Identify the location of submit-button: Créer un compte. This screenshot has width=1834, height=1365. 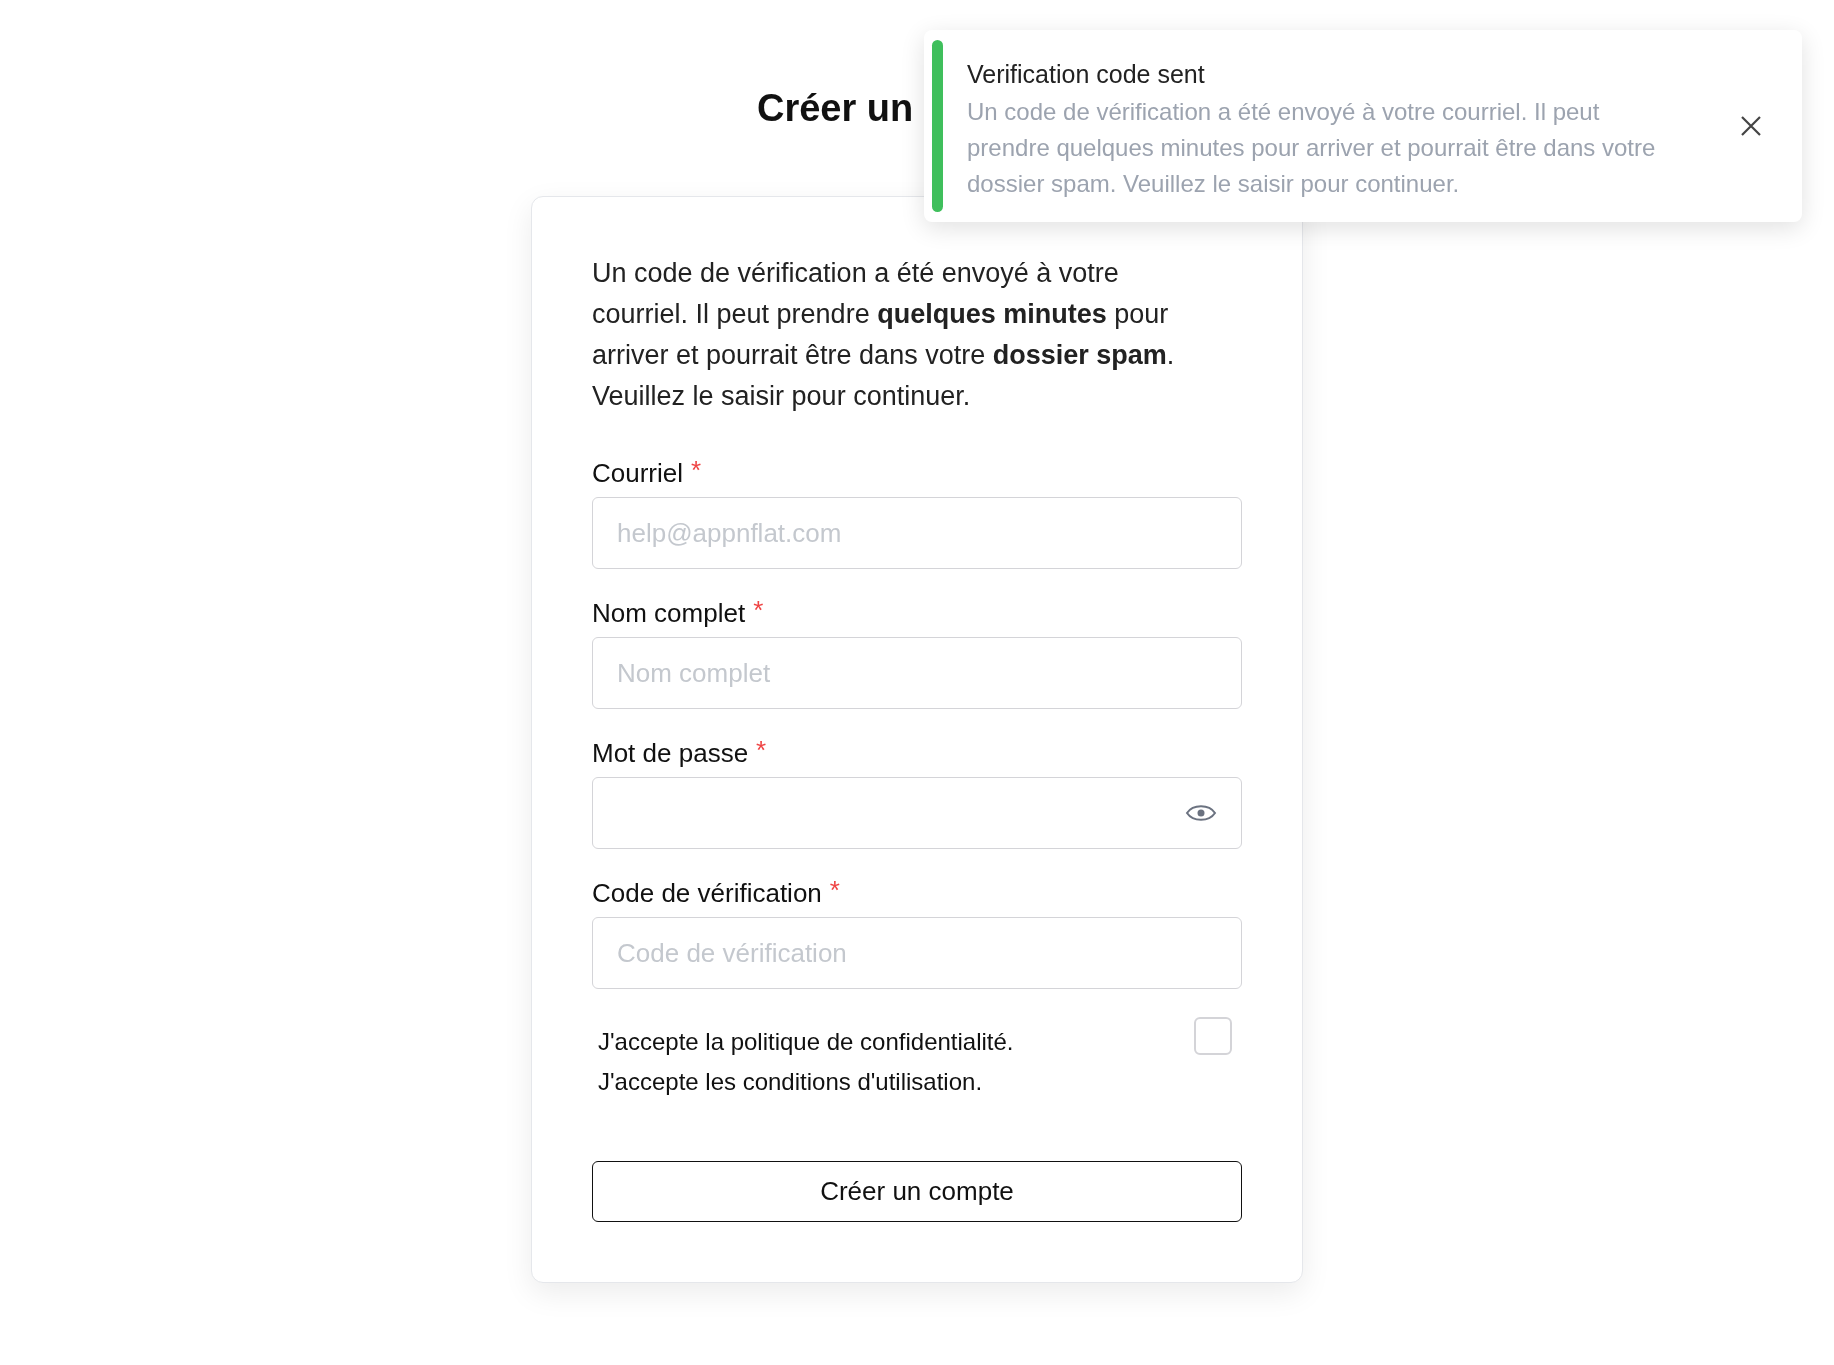
(917, 1191).